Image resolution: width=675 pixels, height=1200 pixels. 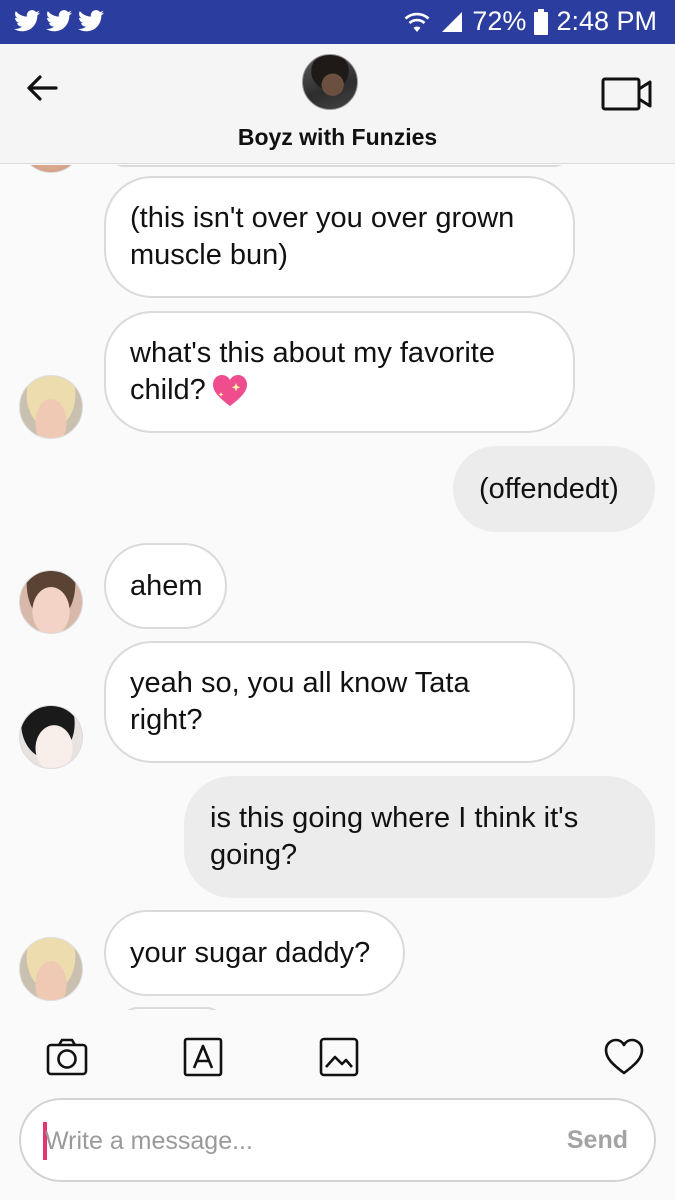 What do you see at coordinates (229, 391) in the screenshot?
I see `sparkling-heart-icon` at bounding box center [229, 391].